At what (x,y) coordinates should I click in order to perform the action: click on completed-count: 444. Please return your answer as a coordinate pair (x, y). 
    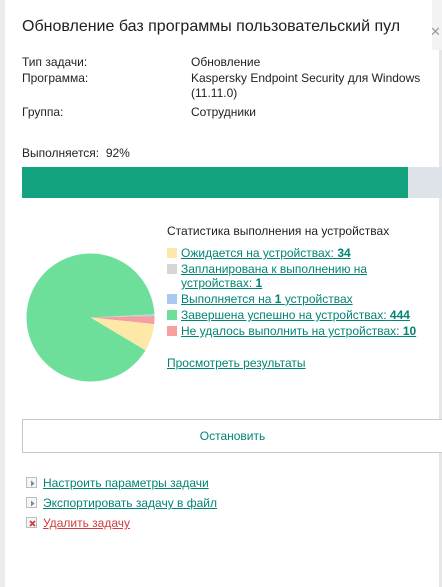
    Looking at the image, I should click on (399, 315).